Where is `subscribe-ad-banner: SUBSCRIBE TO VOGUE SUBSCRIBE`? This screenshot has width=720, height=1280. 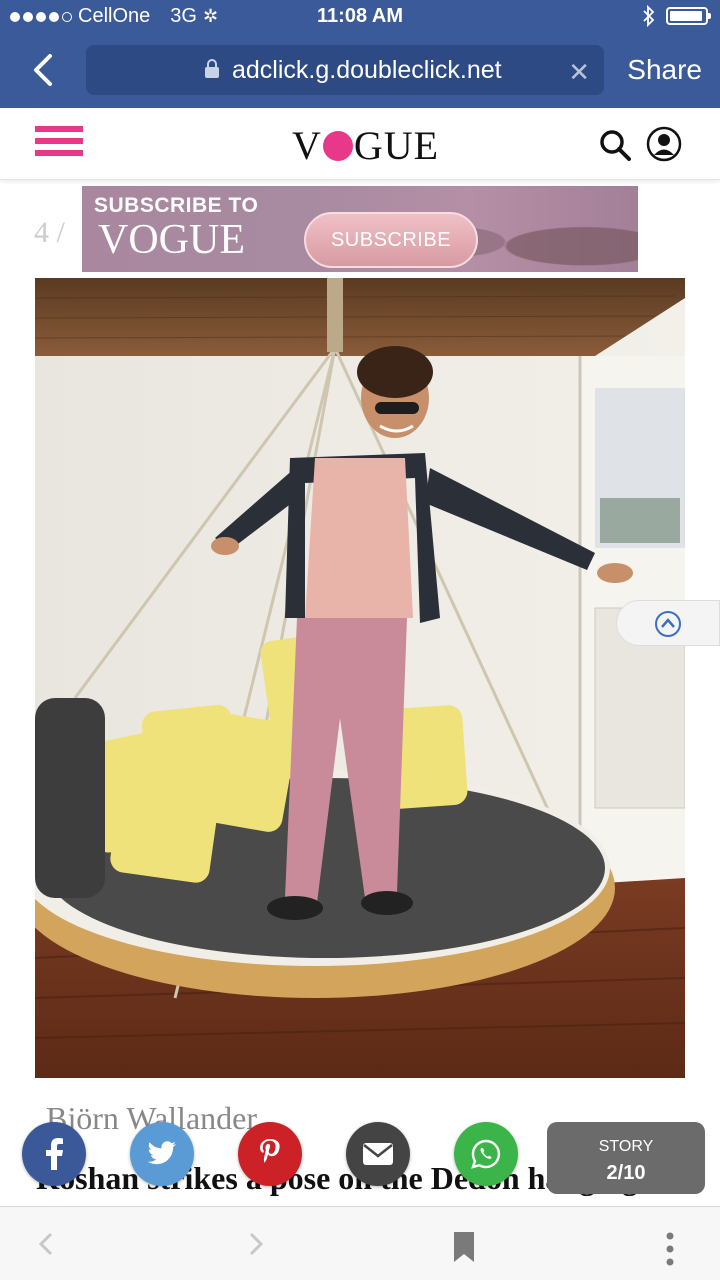
subscribe-ad-banner: SUBSCRIBE TO VOGUE SUBSCRIBE is located at coordinates (360, 229).